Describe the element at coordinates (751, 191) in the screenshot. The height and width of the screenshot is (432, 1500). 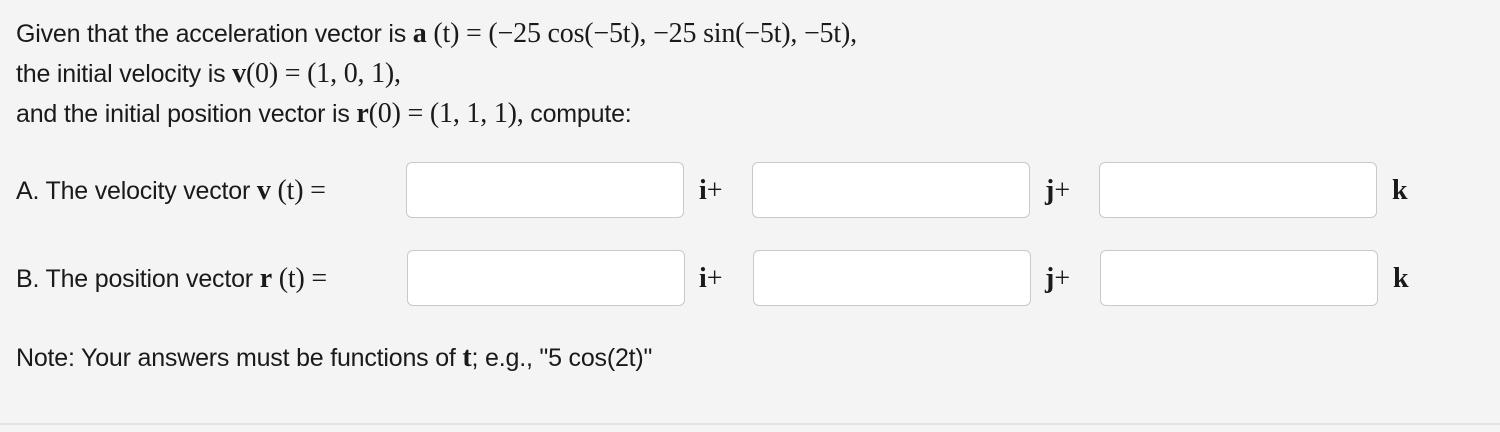
I see `part-a-row: A. The velocity vector v (t) = i+ j+ k` at that location.